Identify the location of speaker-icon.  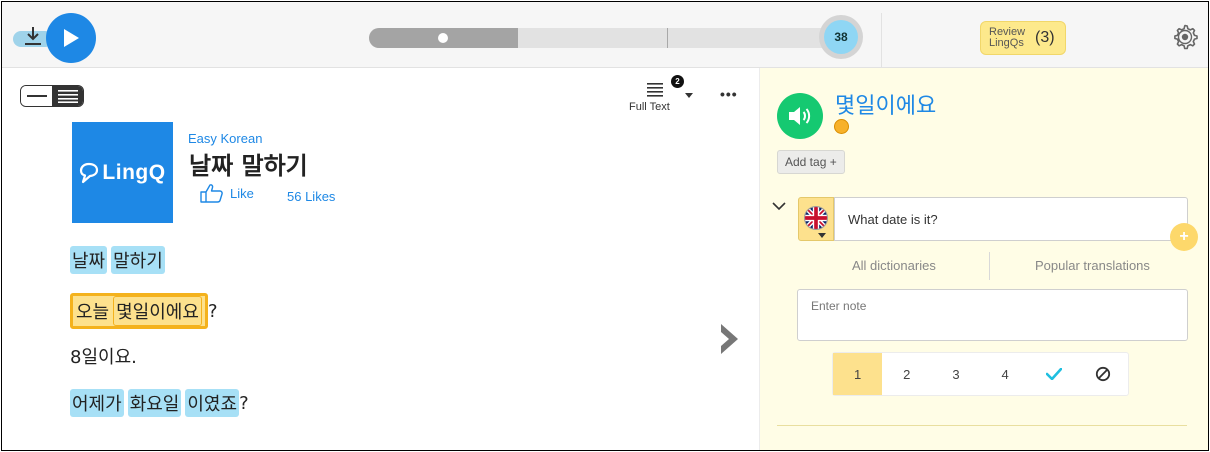
(800, 116).